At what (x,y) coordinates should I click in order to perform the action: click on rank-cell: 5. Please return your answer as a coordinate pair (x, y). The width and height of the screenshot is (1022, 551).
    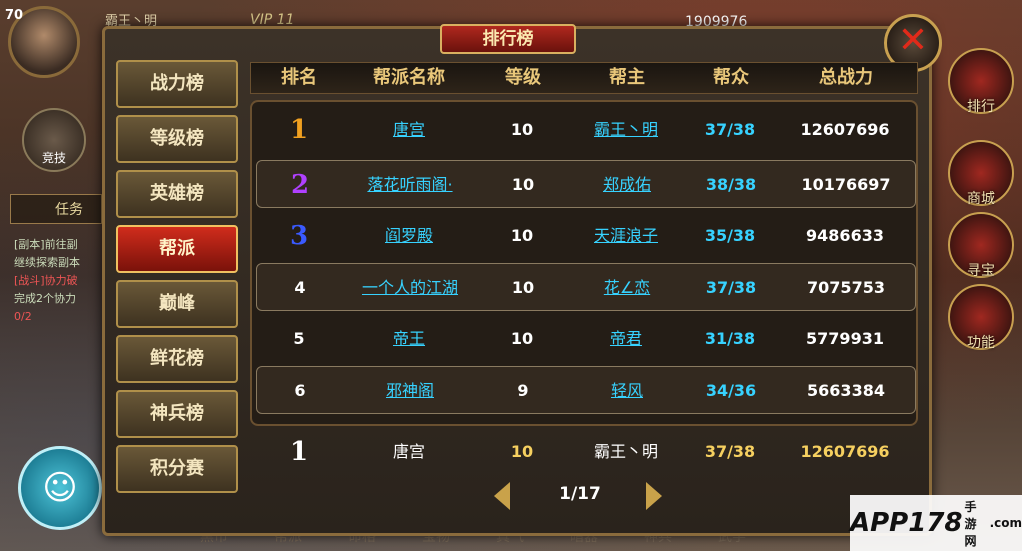
    Looking at the image, I should click on (299, 338).